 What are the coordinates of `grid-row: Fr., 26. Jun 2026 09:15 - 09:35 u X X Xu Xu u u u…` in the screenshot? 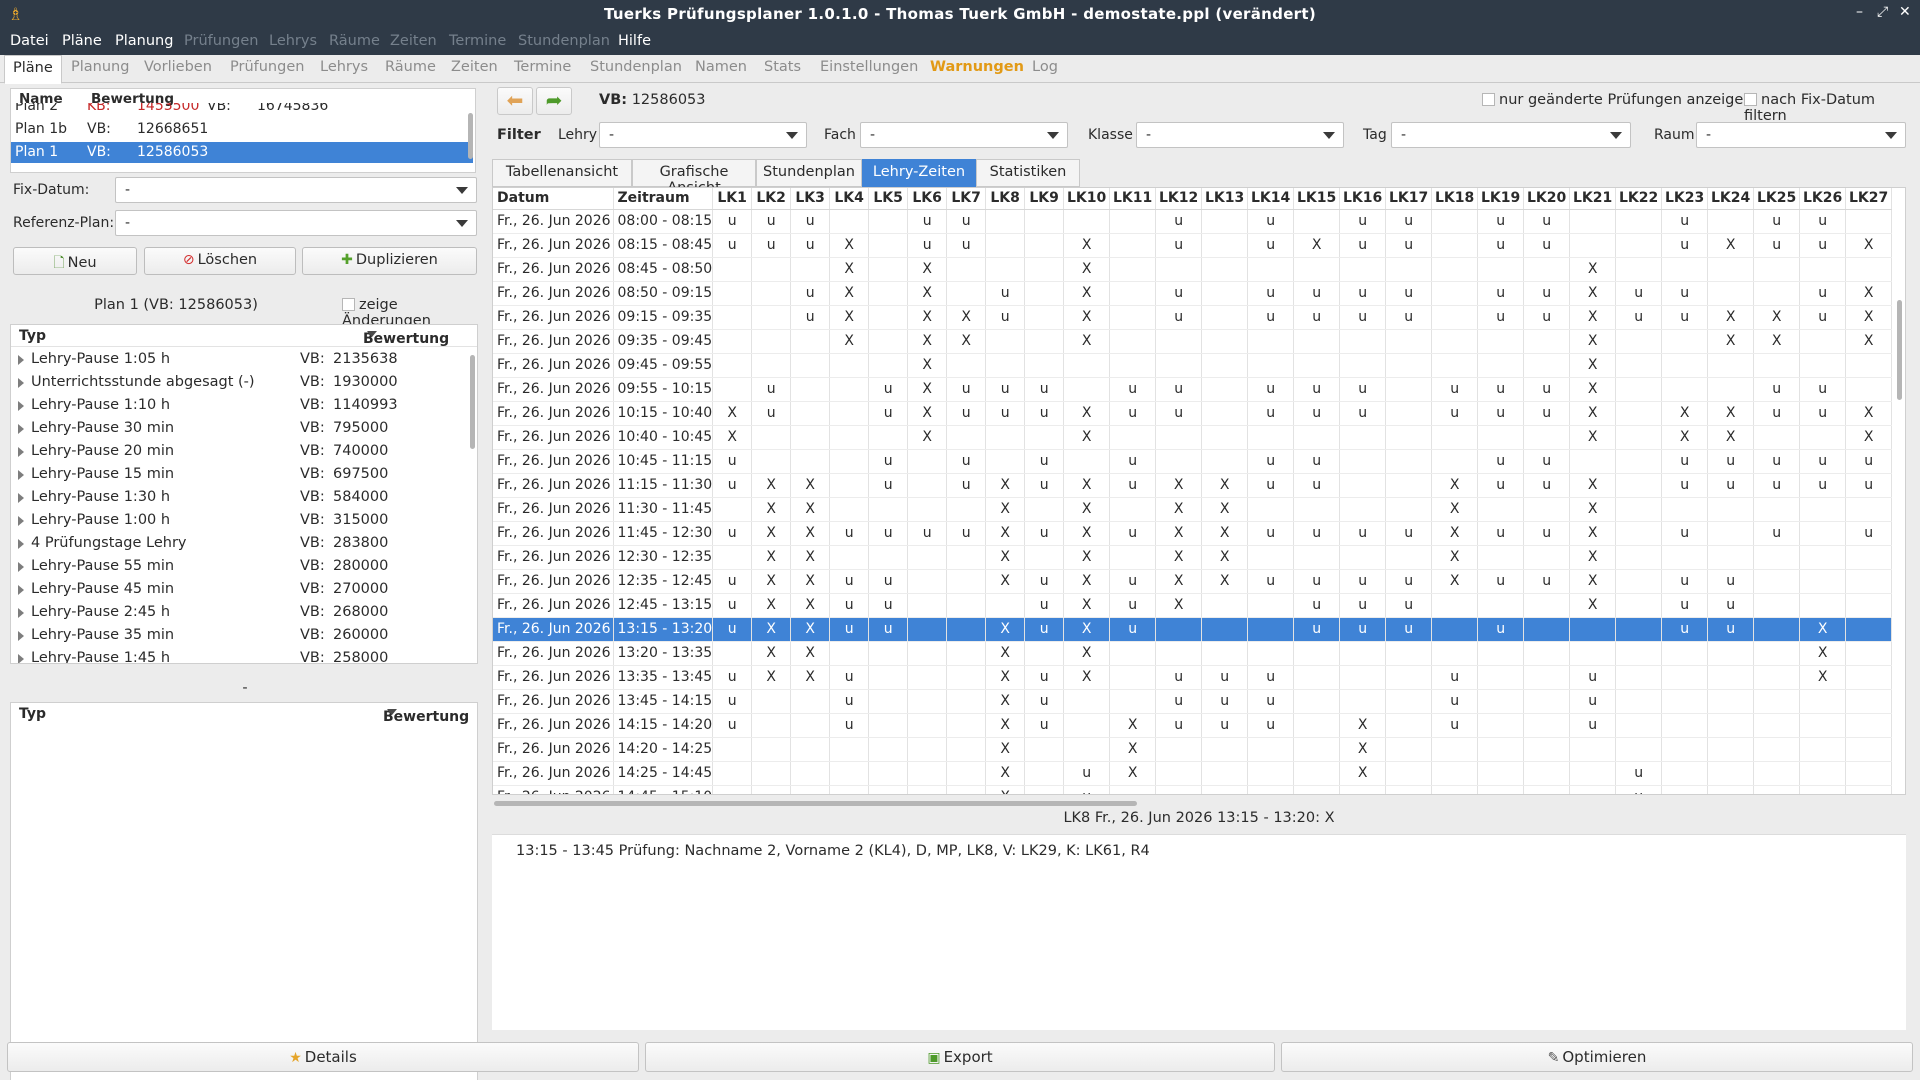 It's located at (1193, 317).